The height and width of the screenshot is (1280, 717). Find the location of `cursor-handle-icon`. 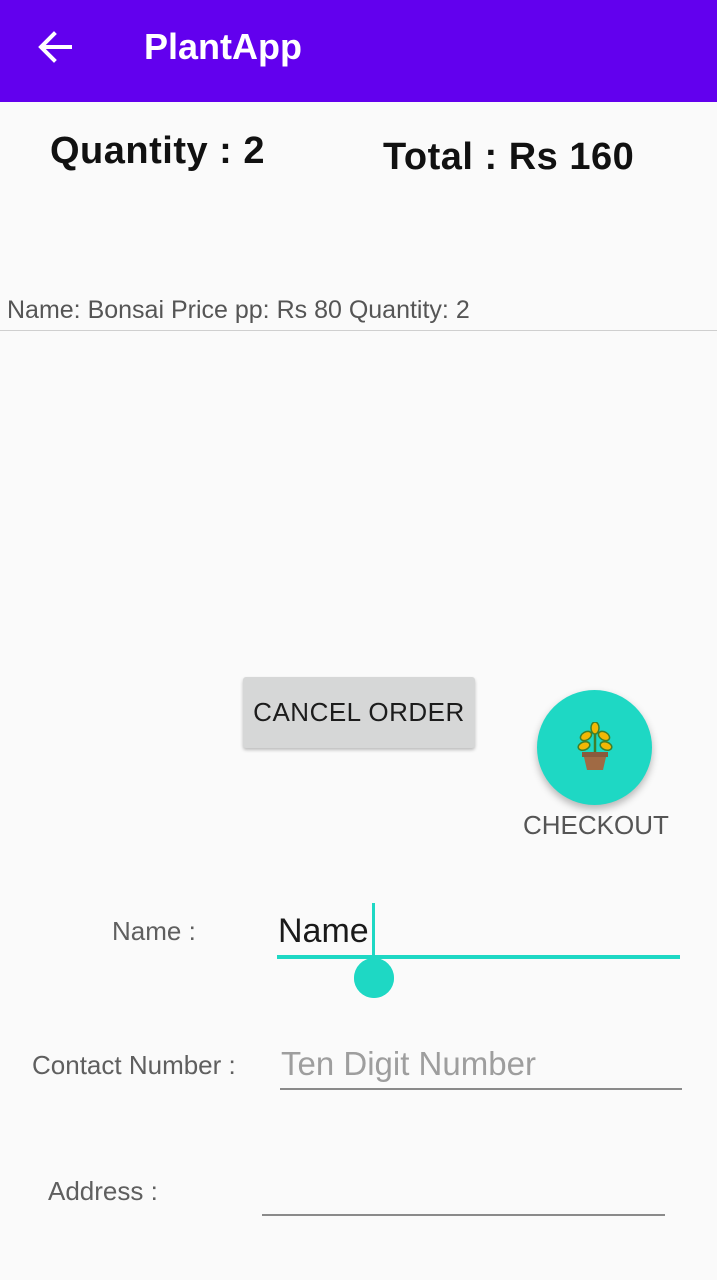

cursor-handle-icon is located at coordinates (374, 978).